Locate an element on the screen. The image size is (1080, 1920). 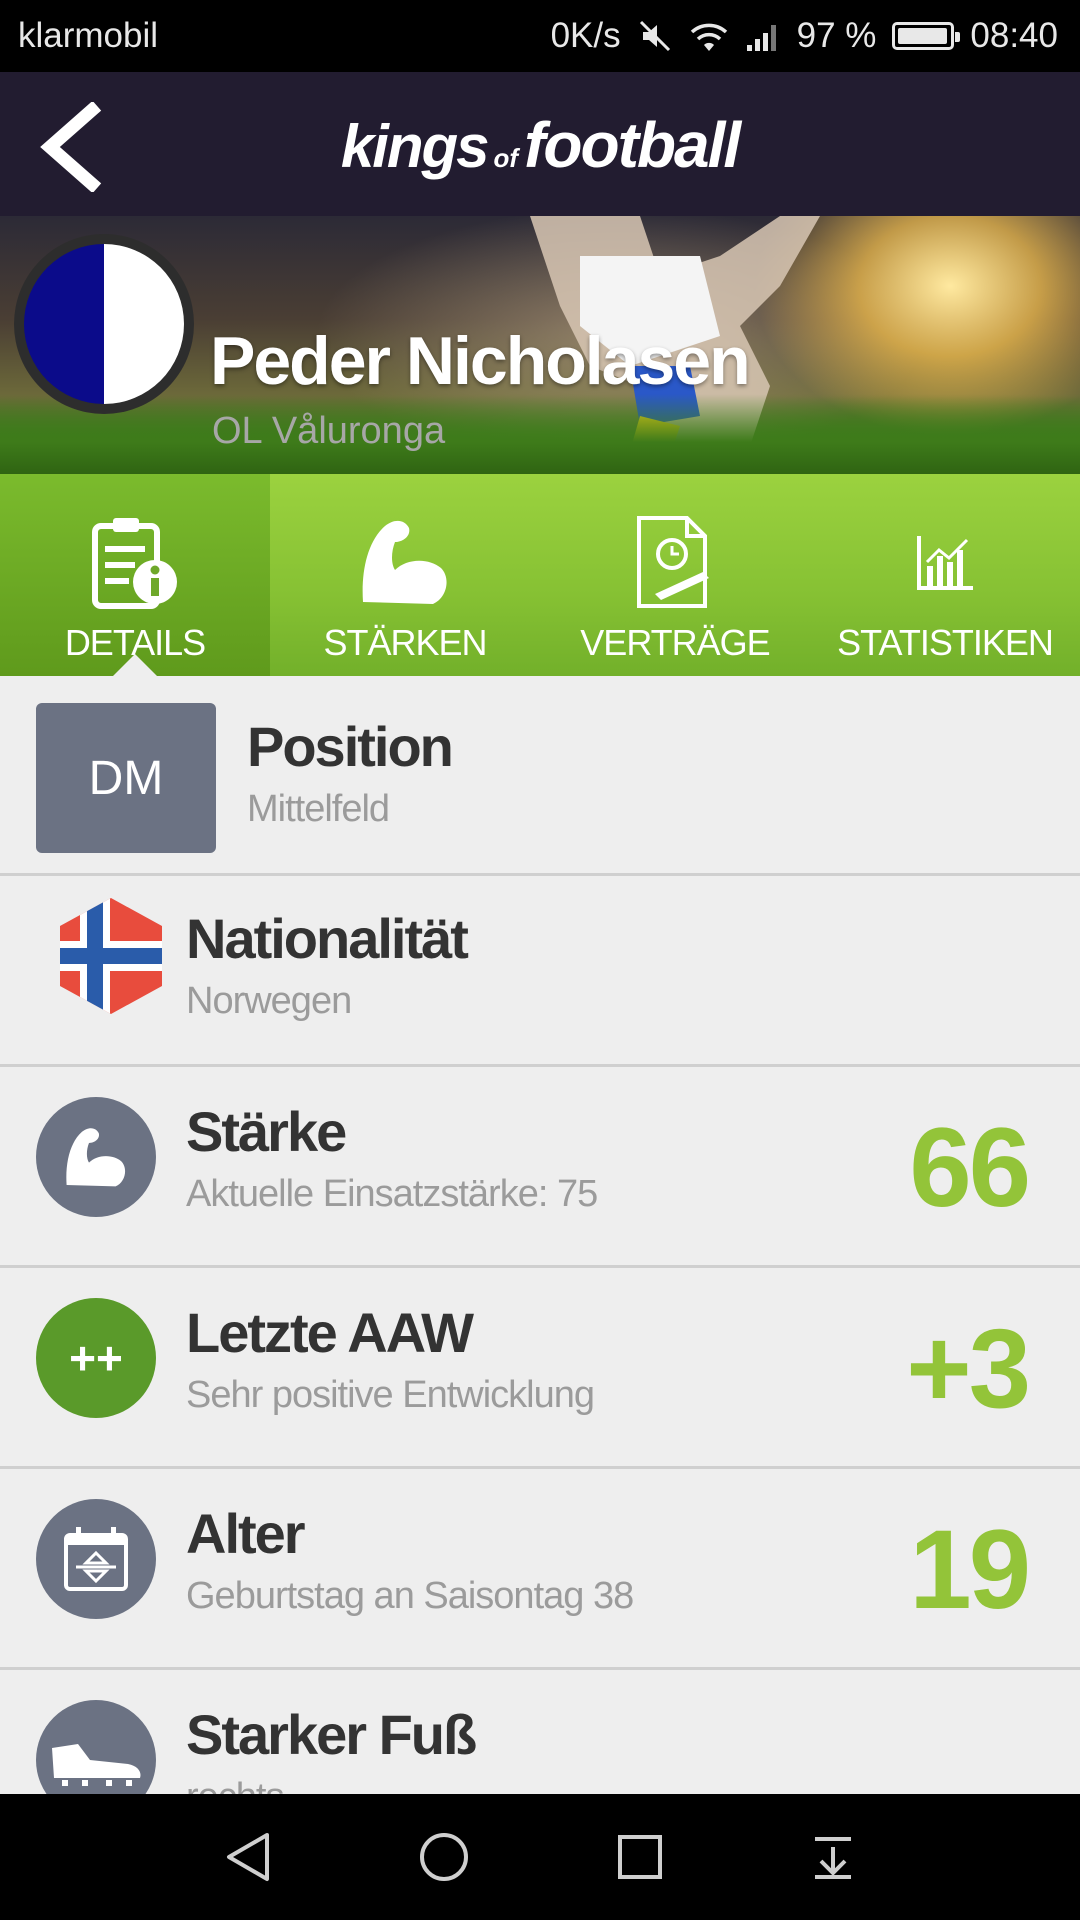
strength-icon-circle is located at coordinates (96, 1157).